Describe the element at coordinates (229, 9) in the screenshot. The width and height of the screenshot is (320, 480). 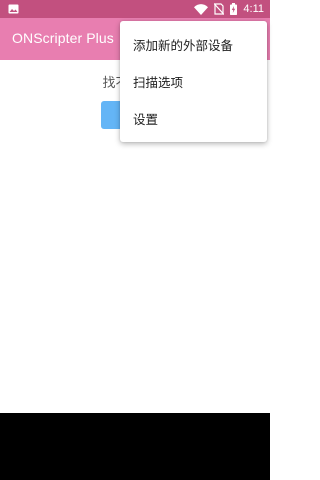
I see `status-icons: 4:11` at that location.